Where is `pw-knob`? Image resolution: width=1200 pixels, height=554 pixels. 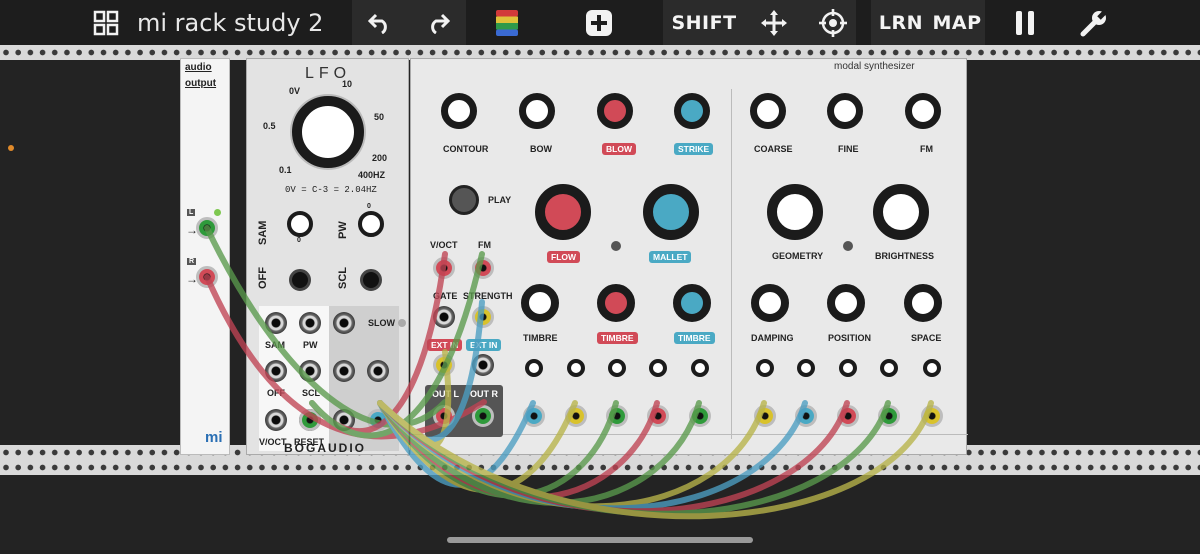 pw-knob is located at coordinates (371, 224).